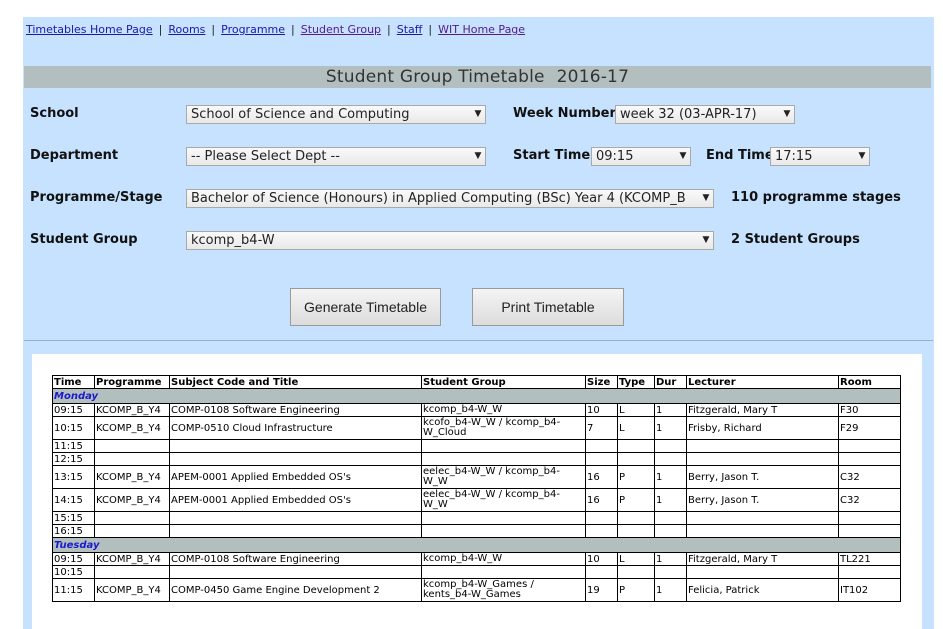  Describe the element at coordinates (253, 29) in the screenshot. I see `nav-link-programme: Programme` at that location.